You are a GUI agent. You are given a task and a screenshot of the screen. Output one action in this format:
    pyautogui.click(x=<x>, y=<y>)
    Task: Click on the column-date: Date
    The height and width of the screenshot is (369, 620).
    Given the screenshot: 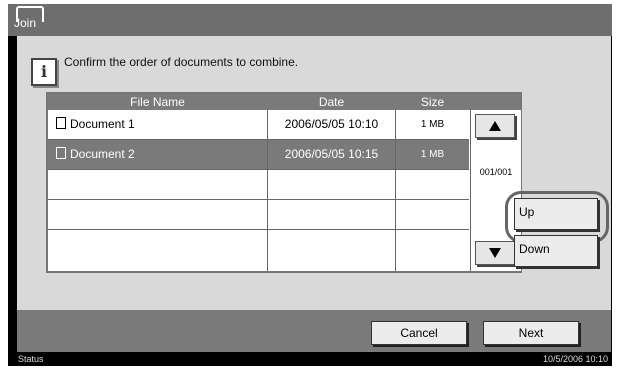 What is the action you would take?
    pyautogui.click(x=331, y=102)
    